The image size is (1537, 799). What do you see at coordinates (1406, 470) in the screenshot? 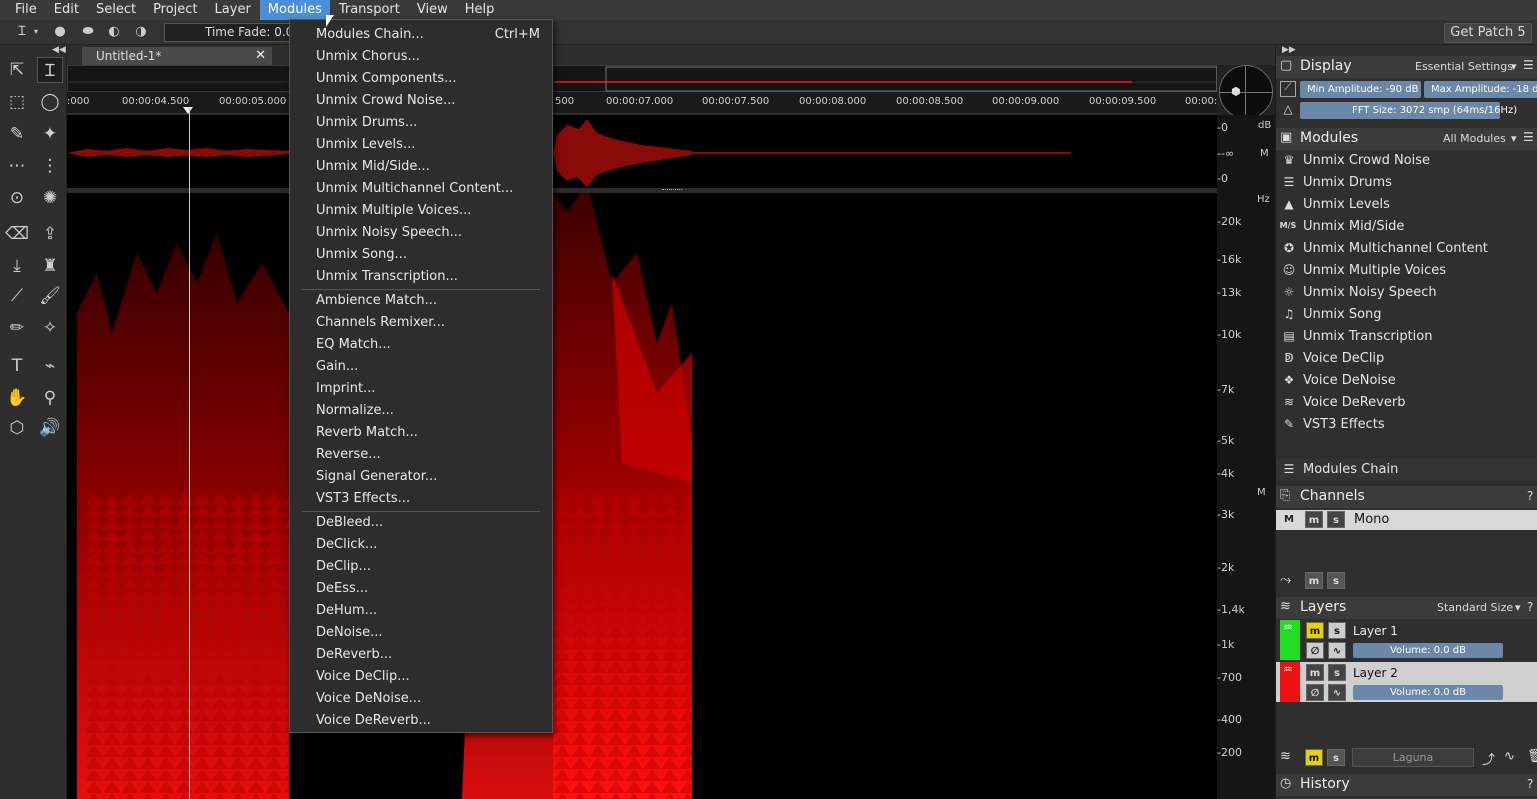
I see `modules-chain-button: ☰ Modules Chain` at bounding box center [1406, 470].